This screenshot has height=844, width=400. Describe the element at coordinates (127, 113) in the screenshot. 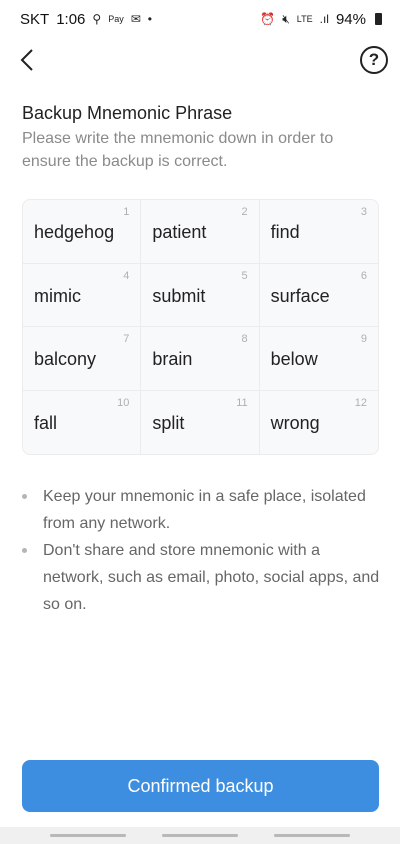

I see `page-title: Backup Mnemonic Phrase` at that location.